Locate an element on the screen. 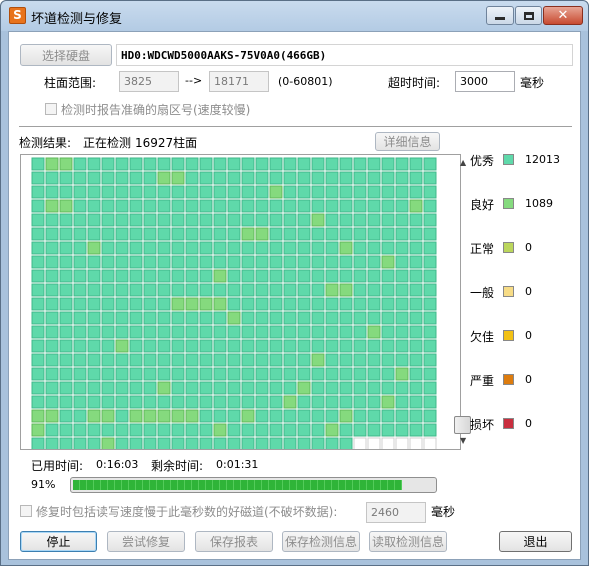 The image size is (589, 566). repair-threshold-unit: 毫秒 is located at coordinates (443, 512).